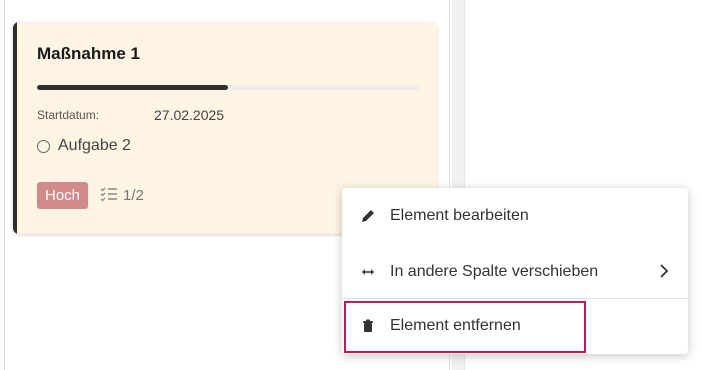 The width and height of the screenshot is (702, 370). What do you see at coordinates (189, 115) in the screenshot?
I see `start-date-value: 27.02.2025` at bounding box center [189, 115].